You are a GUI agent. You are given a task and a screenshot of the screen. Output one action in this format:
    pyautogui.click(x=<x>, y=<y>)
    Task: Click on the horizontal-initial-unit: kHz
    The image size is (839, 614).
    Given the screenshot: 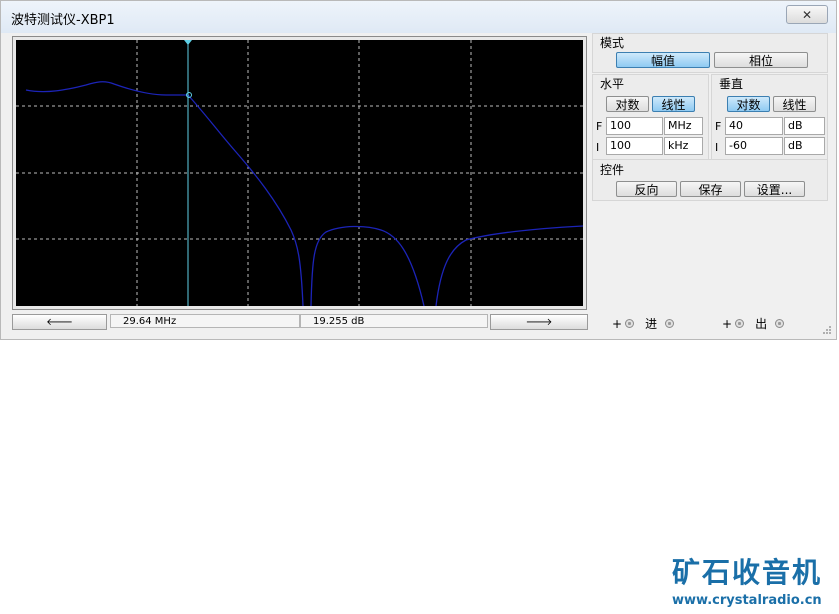 What is the action you would take?
    pyautogui.click(x=683, y=146)
    